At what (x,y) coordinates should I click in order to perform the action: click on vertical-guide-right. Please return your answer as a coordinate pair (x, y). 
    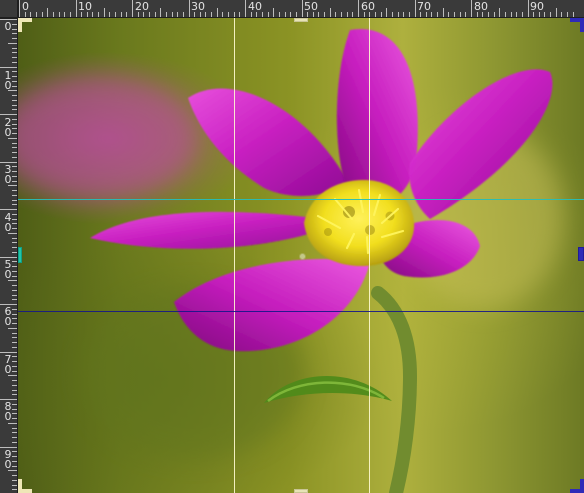
    Looking at the image, I should click on (369, 255).